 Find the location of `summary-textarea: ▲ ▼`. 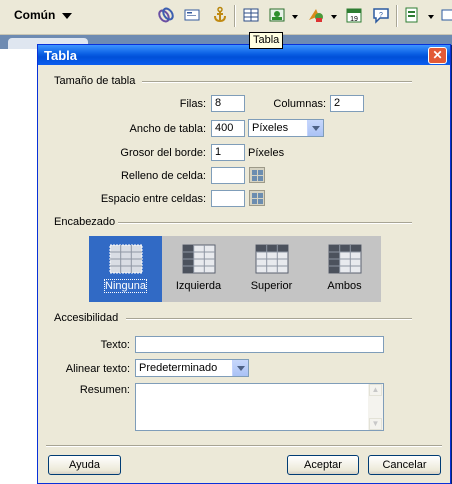

summary-textarea: ▲ ▼ is located at coordinates (259, 407).